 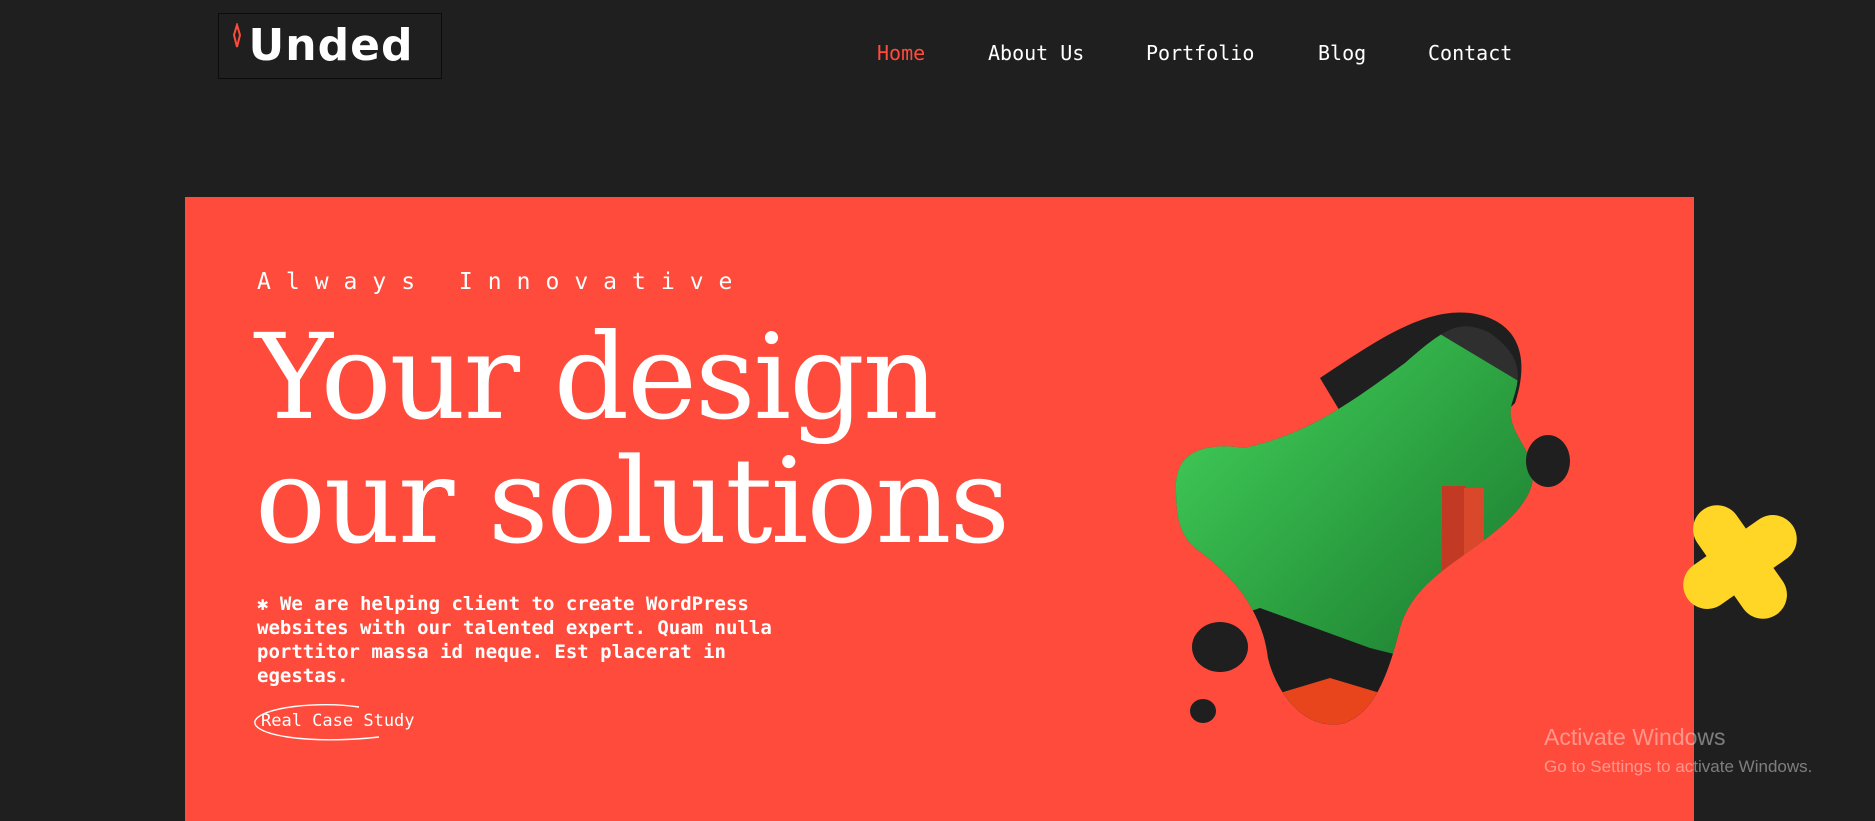 What do you see at coordinates (1740, 562) in the screenshot?
I see `yellow-cross-shape` at bounding box center [1740, 562].